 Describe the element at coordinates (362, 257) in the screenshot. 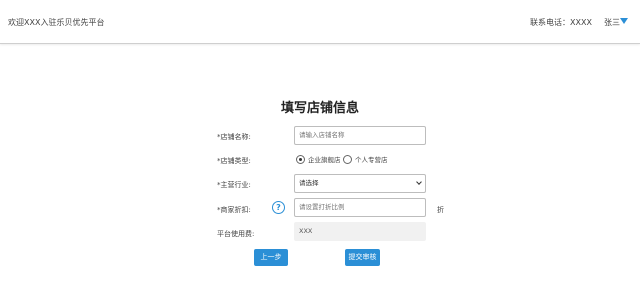

I see `submit-review-button: 提交审核` at that location.